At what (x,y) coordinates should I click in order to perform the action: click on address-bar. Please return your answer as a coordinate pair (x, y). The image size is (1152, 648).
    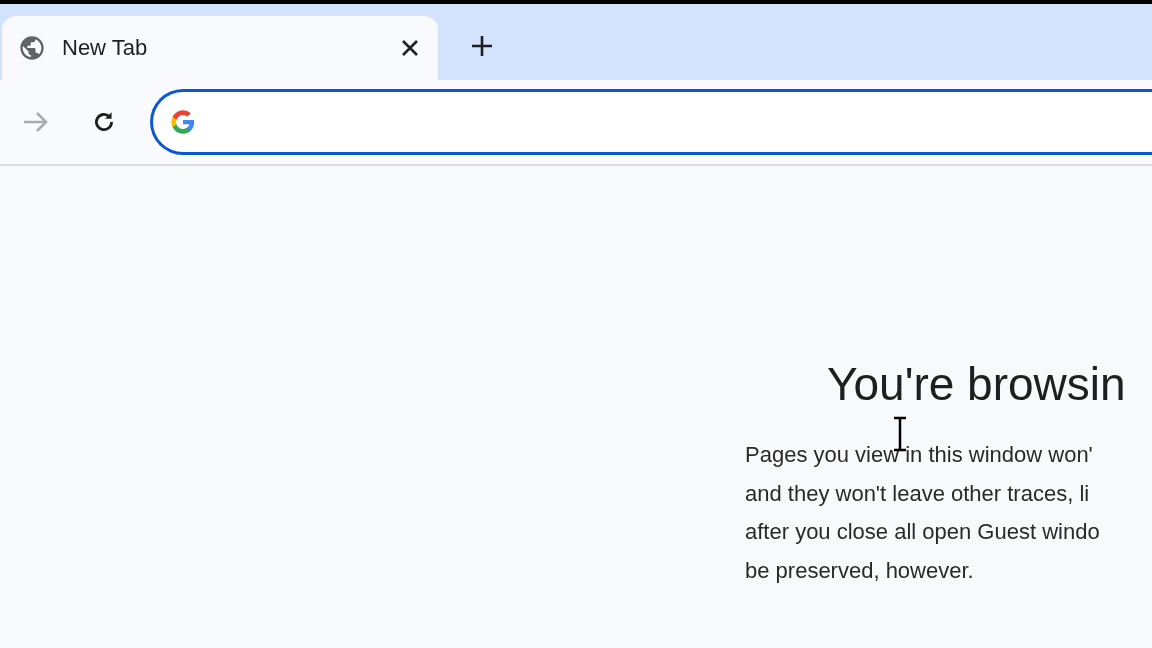
    Looking at the image, I should click on (651, 122).